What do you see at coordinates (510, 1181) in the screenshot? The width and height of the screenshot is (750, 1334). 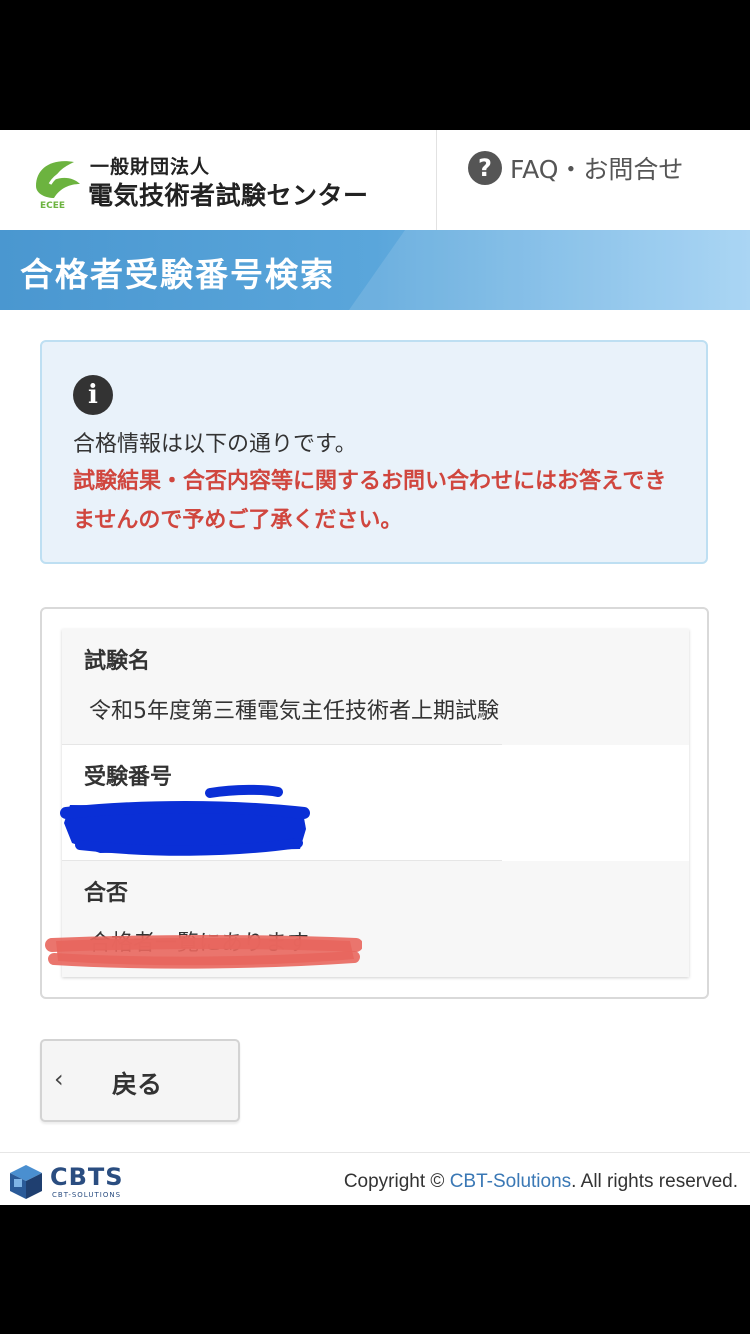 I see `cbt-solutions-link: CBT-Solutions` at bounding box center [510, 1181].